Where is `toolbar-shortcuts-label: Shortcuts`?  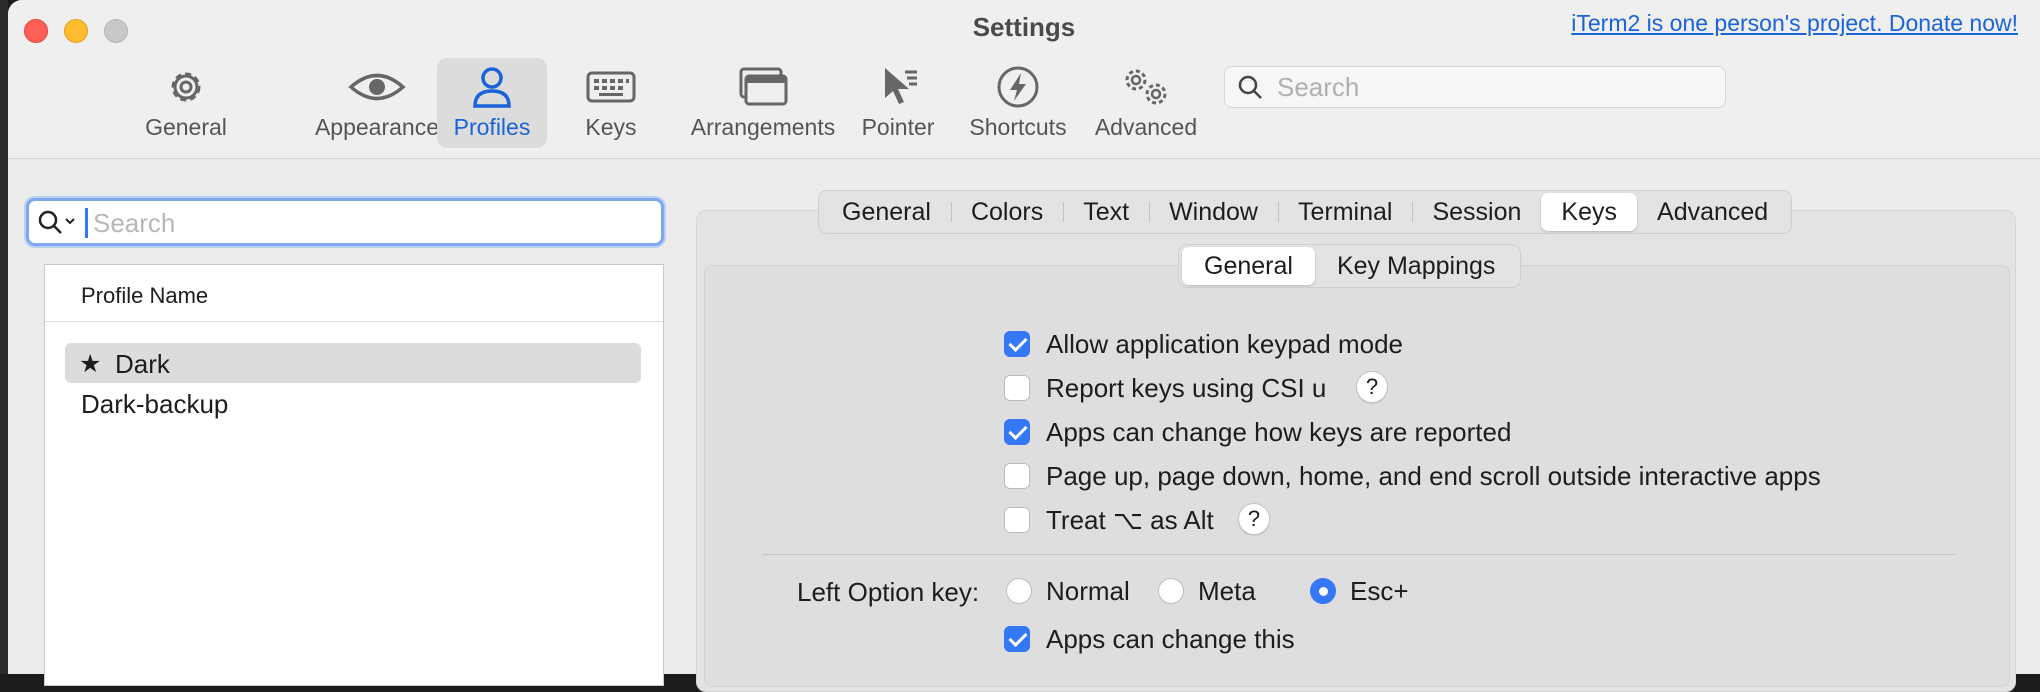 toolbar-shortcuts-label: Shortcuts is located at coordinates (1018, 127).